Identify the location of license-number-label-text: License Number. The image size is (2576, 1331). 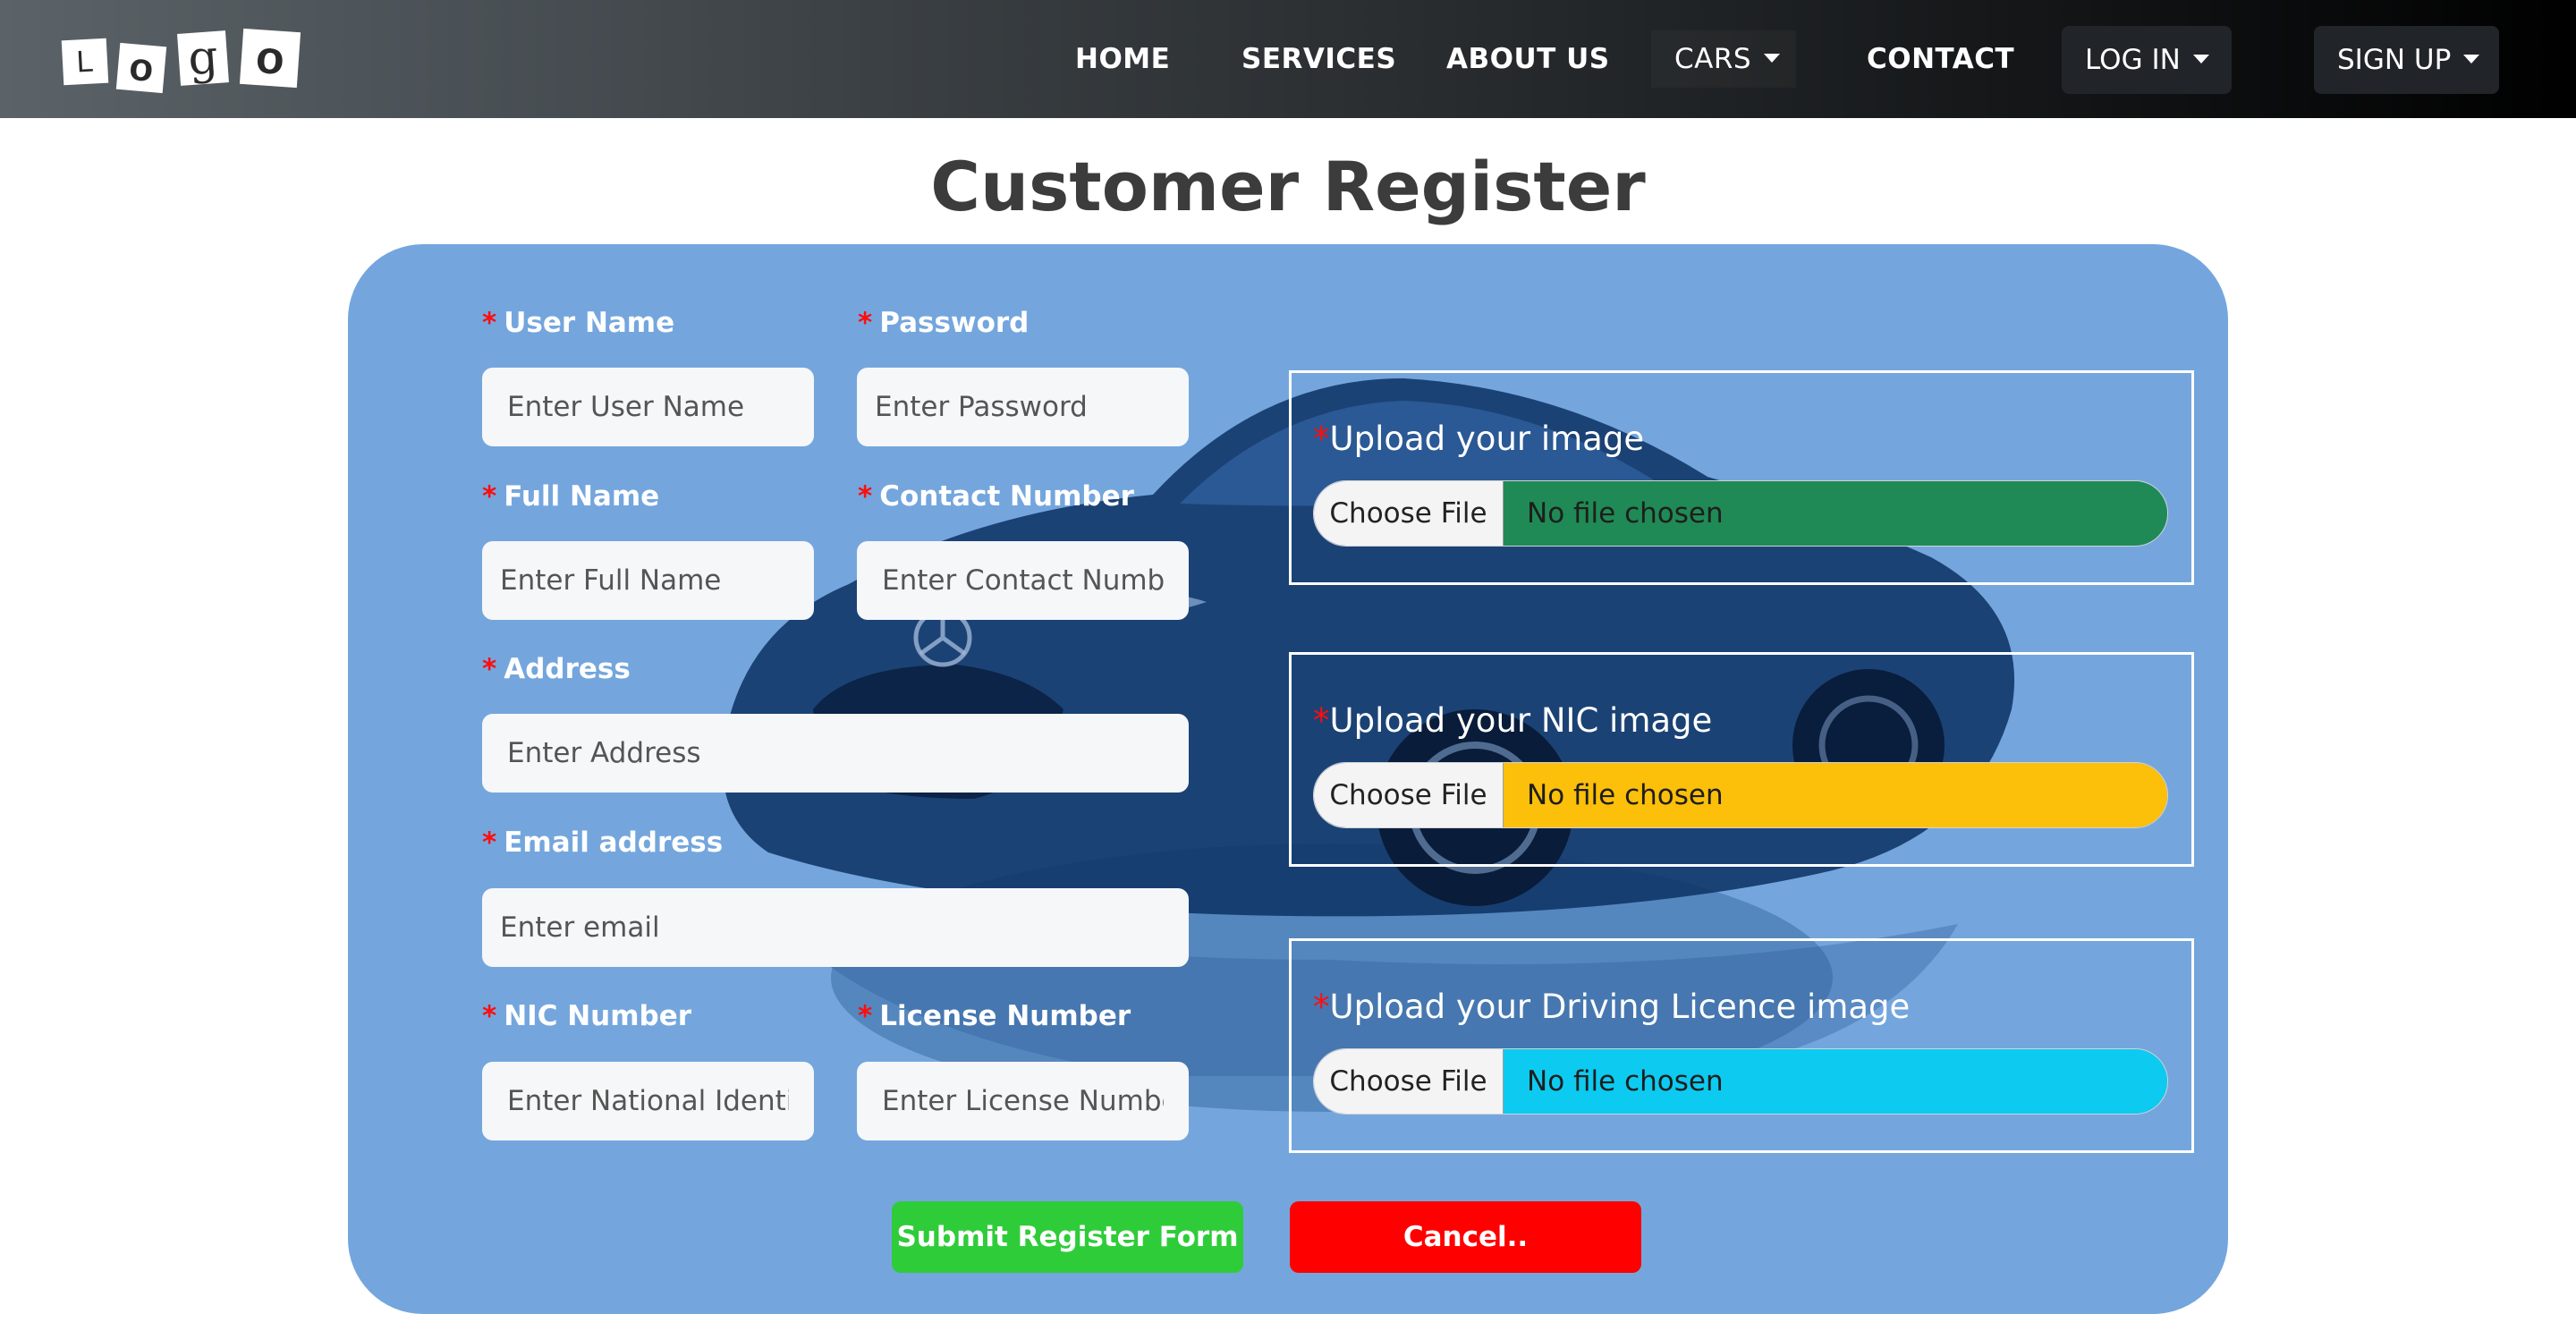
(1005, 1016).